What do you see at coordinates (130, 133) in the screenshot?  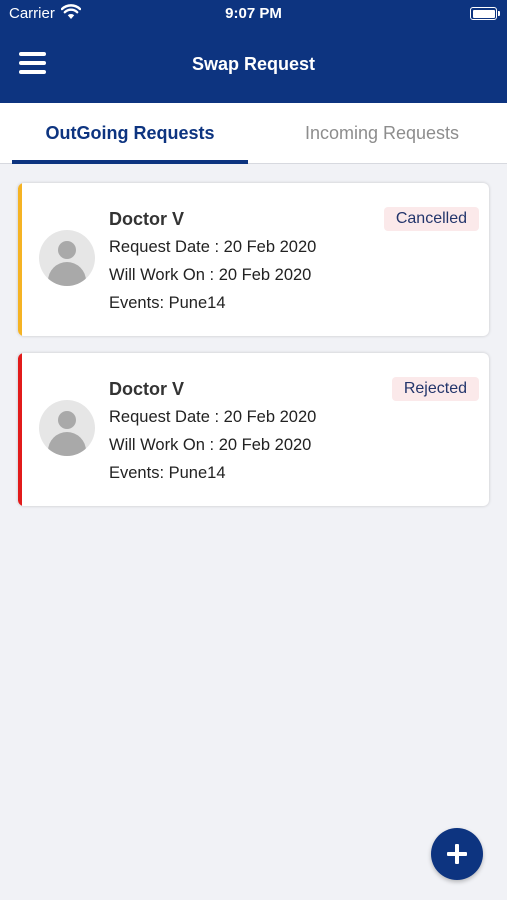 I see `tab-outgoing-requests: OutGoing Requests` at bounding box center [130, 133].